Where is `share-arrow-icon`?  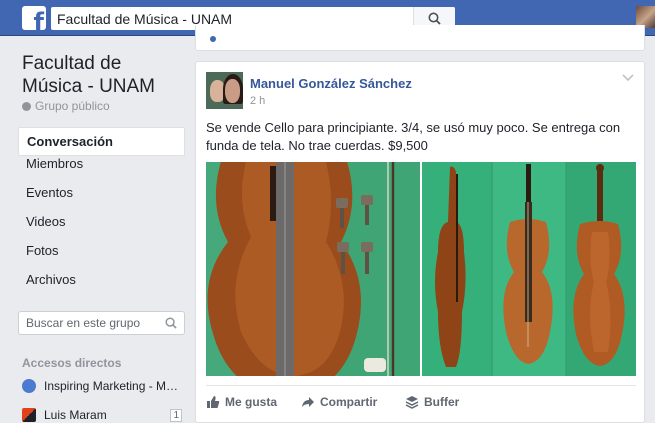
share-arrow-icon is located at coordinates (308, 402).